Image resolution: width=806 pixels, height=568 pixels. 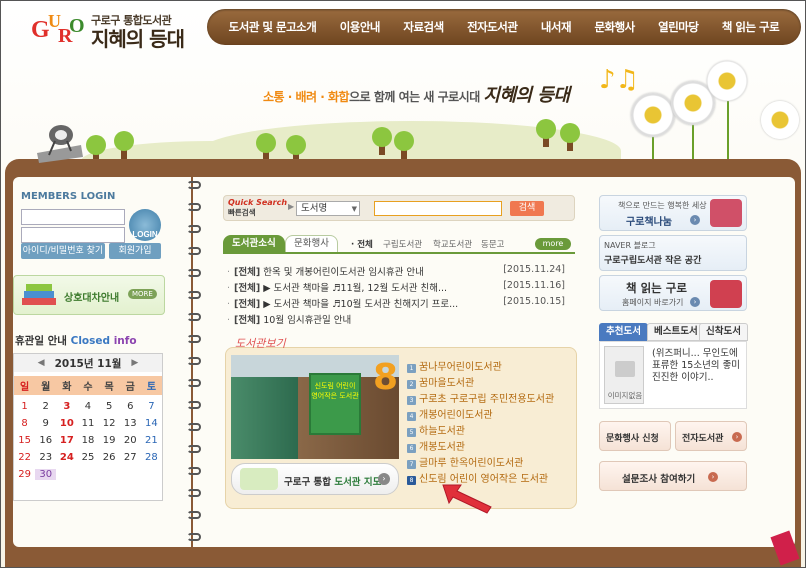 I want to click on elibrary-button: 전자도서관 ›, so click(x=711, y=436).